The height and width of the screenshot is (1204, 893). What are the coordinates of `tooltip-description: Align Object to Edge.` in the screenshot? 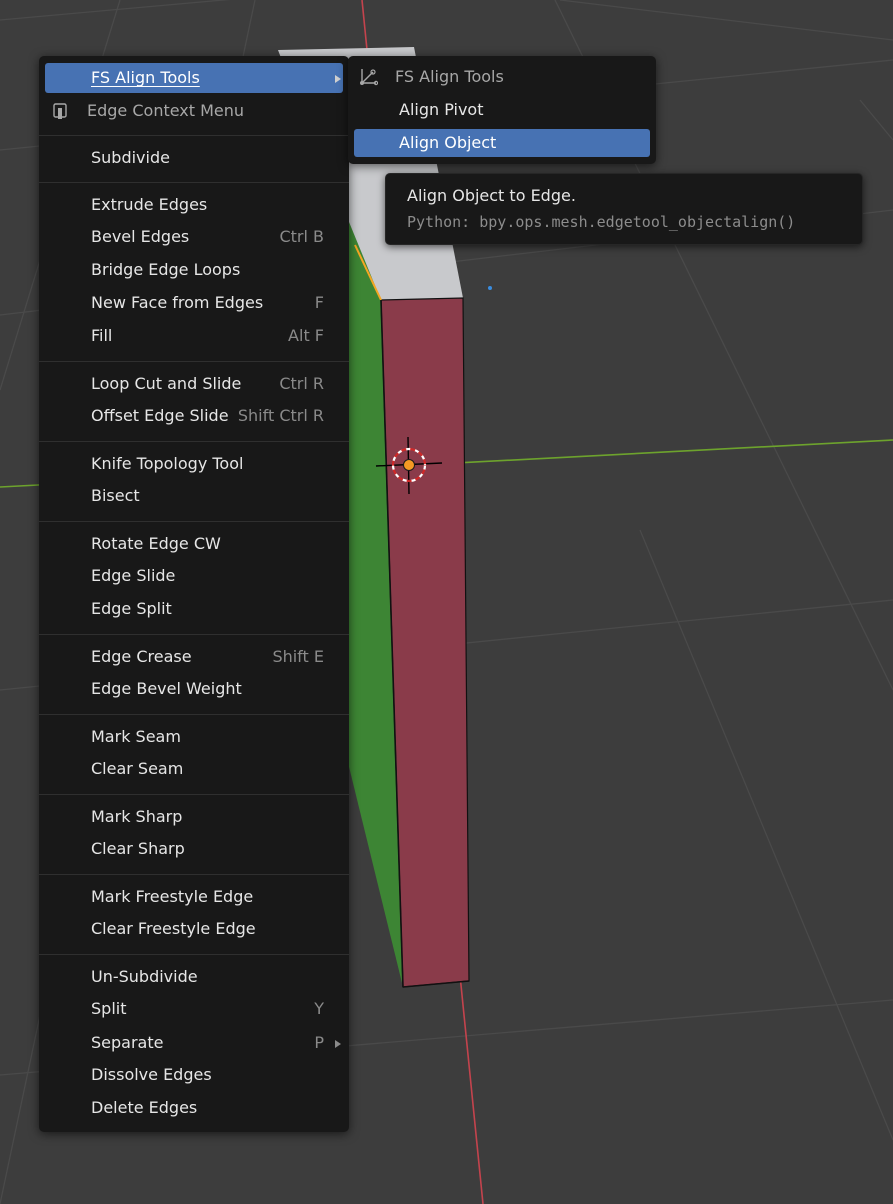 It's located at (491, 195).